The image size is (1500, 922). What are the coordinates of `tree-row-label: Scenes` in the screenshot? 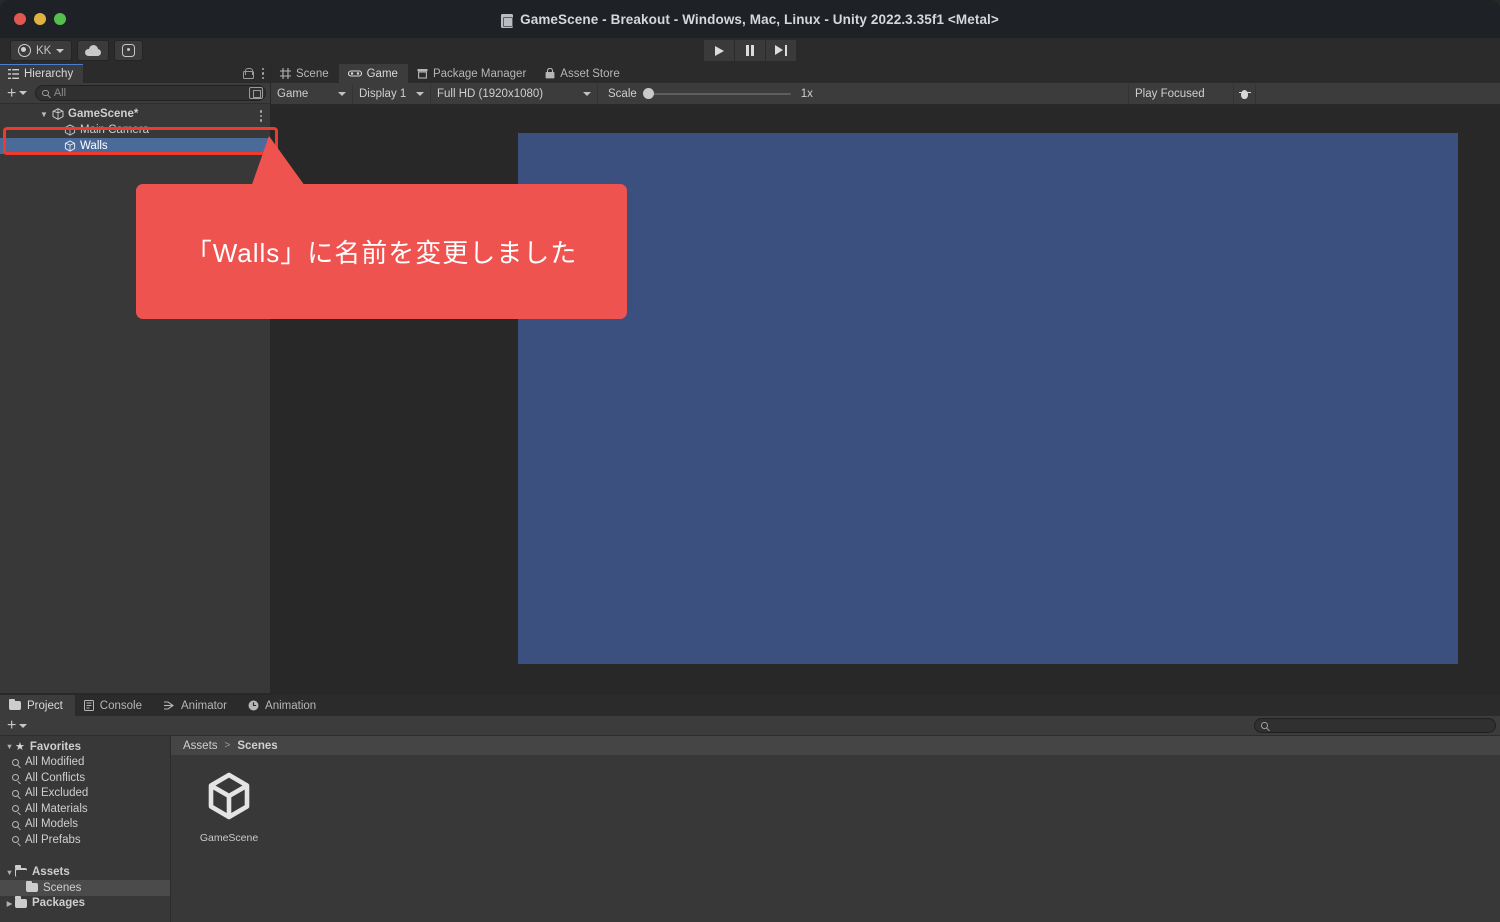 It's located at (62, 887).